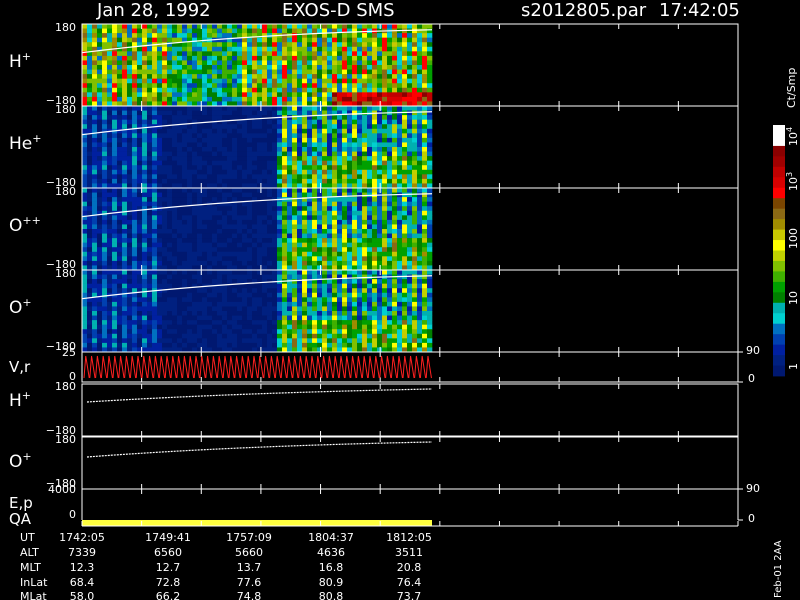  What do you see at coordinates (82, 537) in the screenshot?
I see `axis-cell: 1742:05` at bounding box center [82, 537].